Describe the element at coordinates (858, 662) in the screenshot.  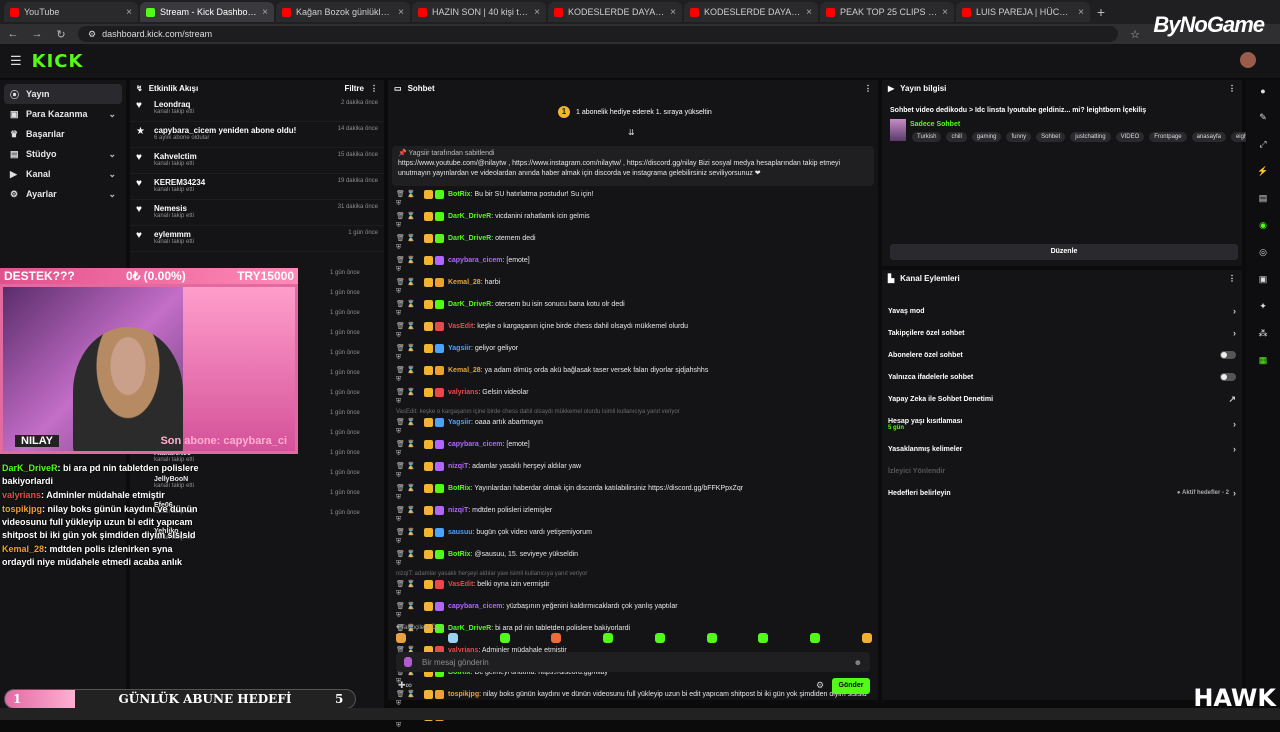
I see `emoji-icon: ☻` at that location.